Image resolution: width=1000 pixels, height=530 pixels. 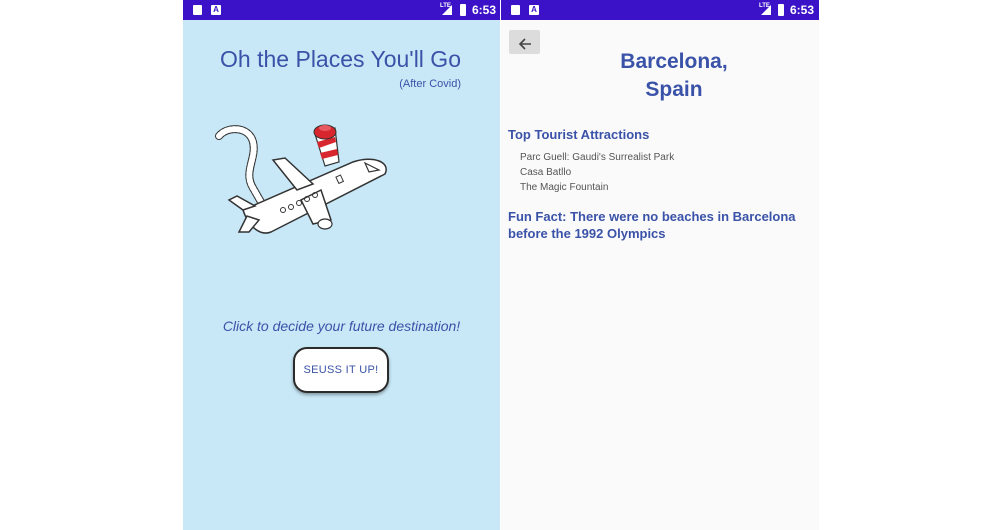 What do you see at coordinates (674, 89) in the screenshot?
I see `country-name: Spain` at bounding box center [674, 89].